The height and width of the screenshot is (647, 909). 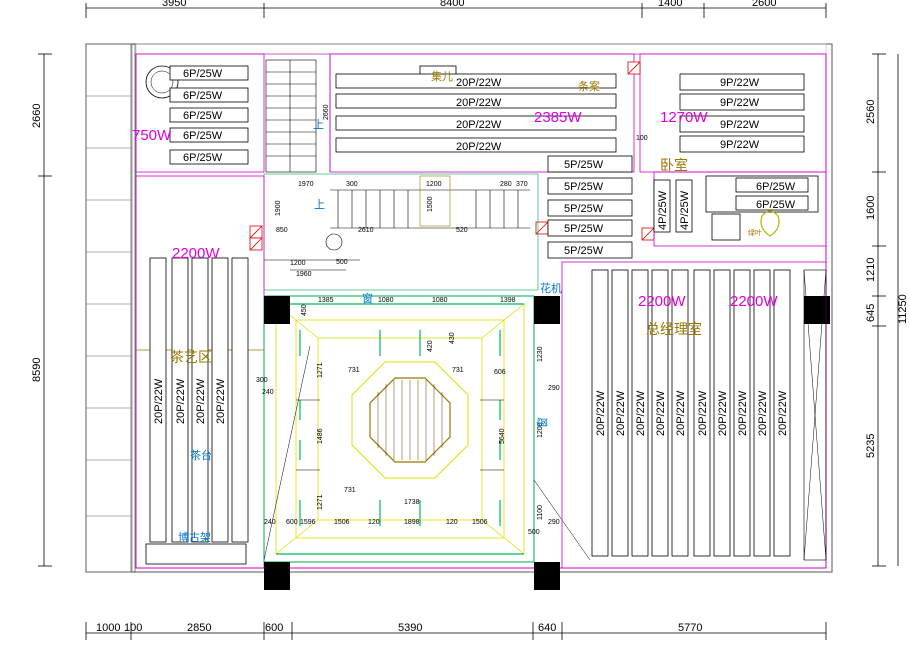 I want to click on dim-2660-small: 2660, so click(x=326, y=112).